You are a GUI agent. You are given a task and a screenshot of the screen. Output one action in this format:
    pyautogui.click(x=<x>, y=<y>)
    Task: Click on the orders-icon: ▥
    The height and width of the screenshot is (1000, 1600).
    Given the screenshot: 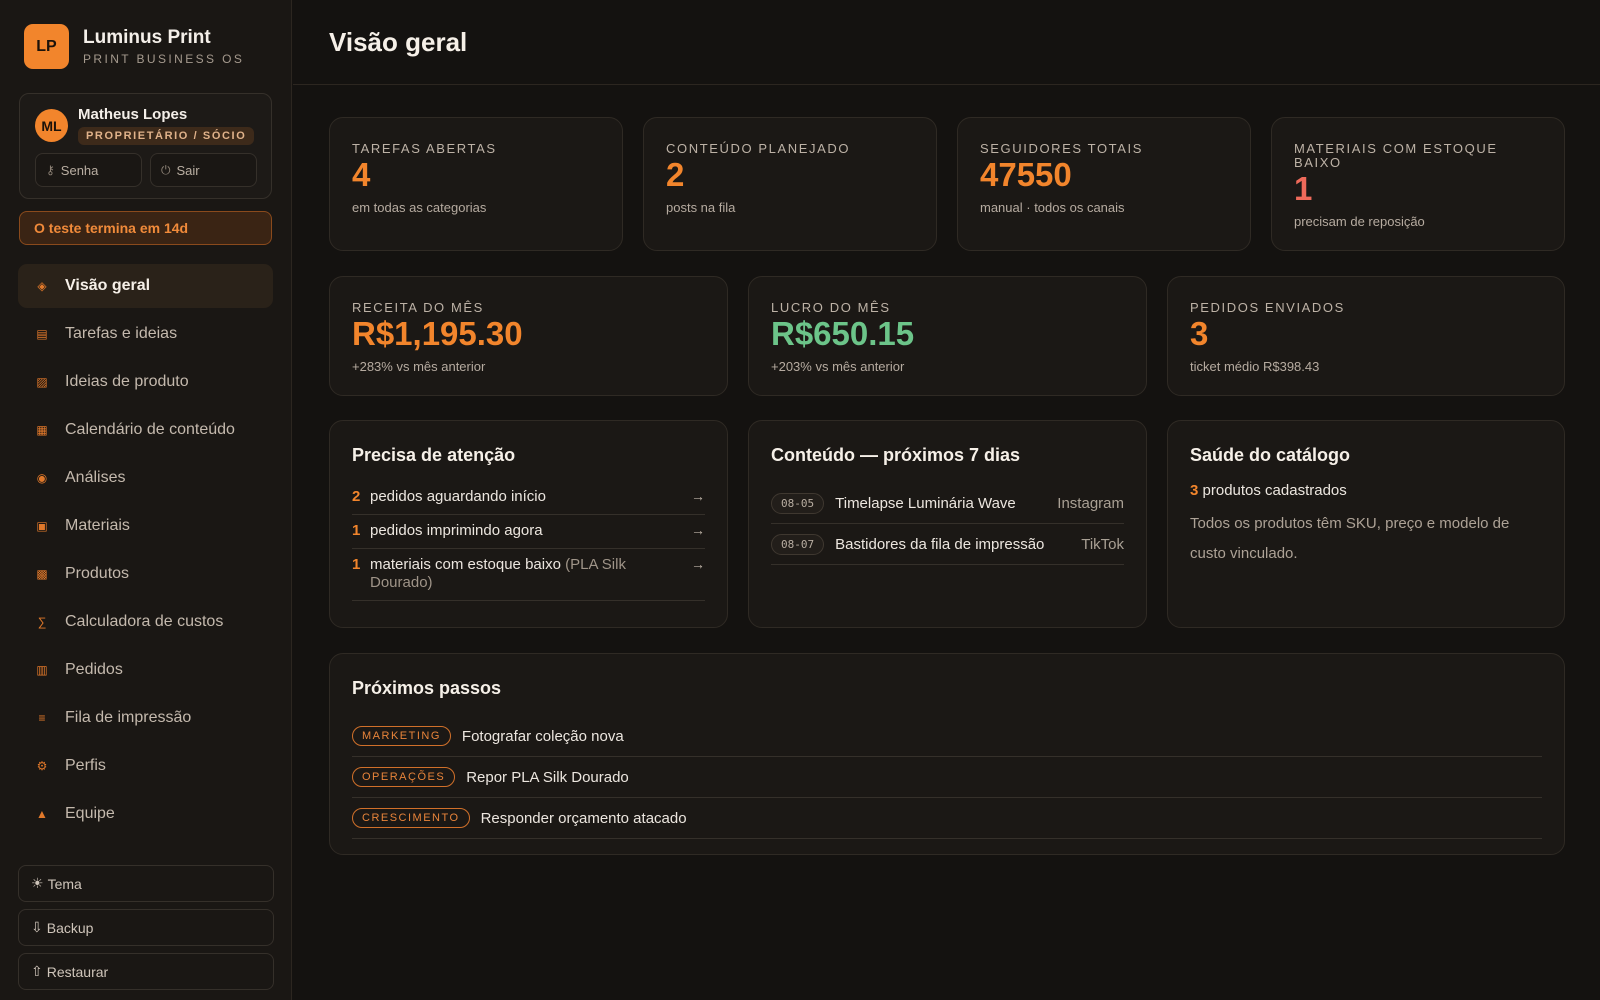 What is the action you would take?
    pyautogui.click(x=42, y=670)
    